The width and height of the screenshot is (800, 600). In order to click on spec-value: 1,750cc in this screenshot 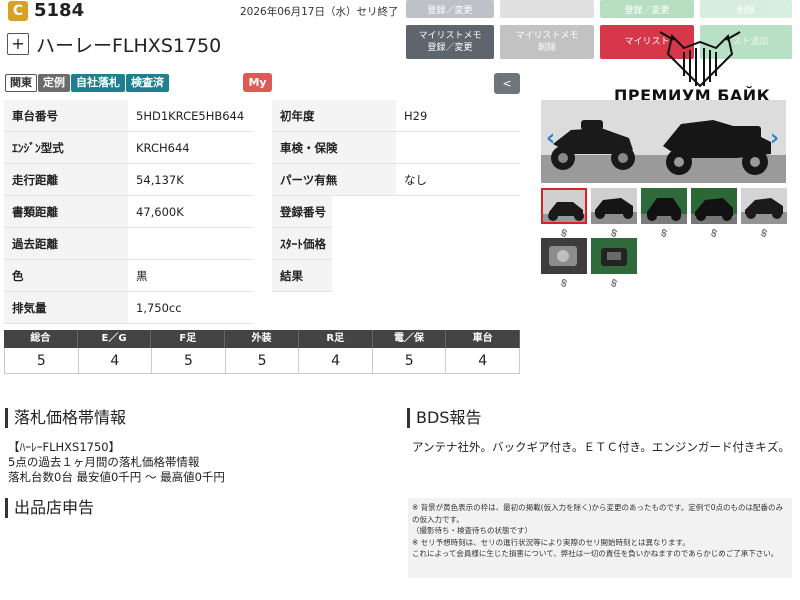, I will do `click(190, 308)`.